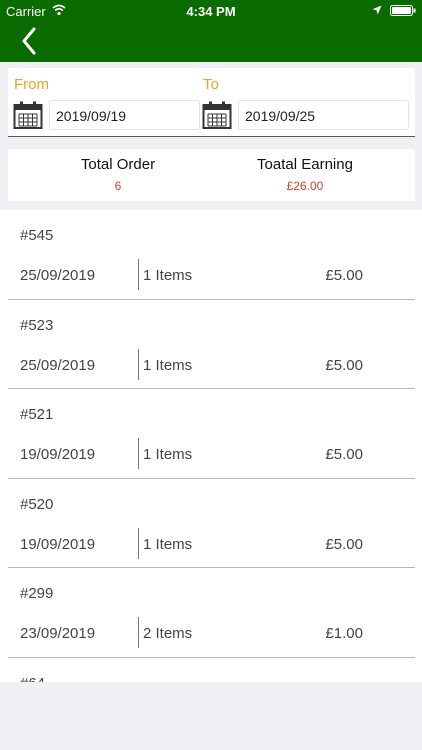  Describe the element at coordinates (118, 174) in the screenshot. I see `total-order-summary: Total Order 6` at that location.